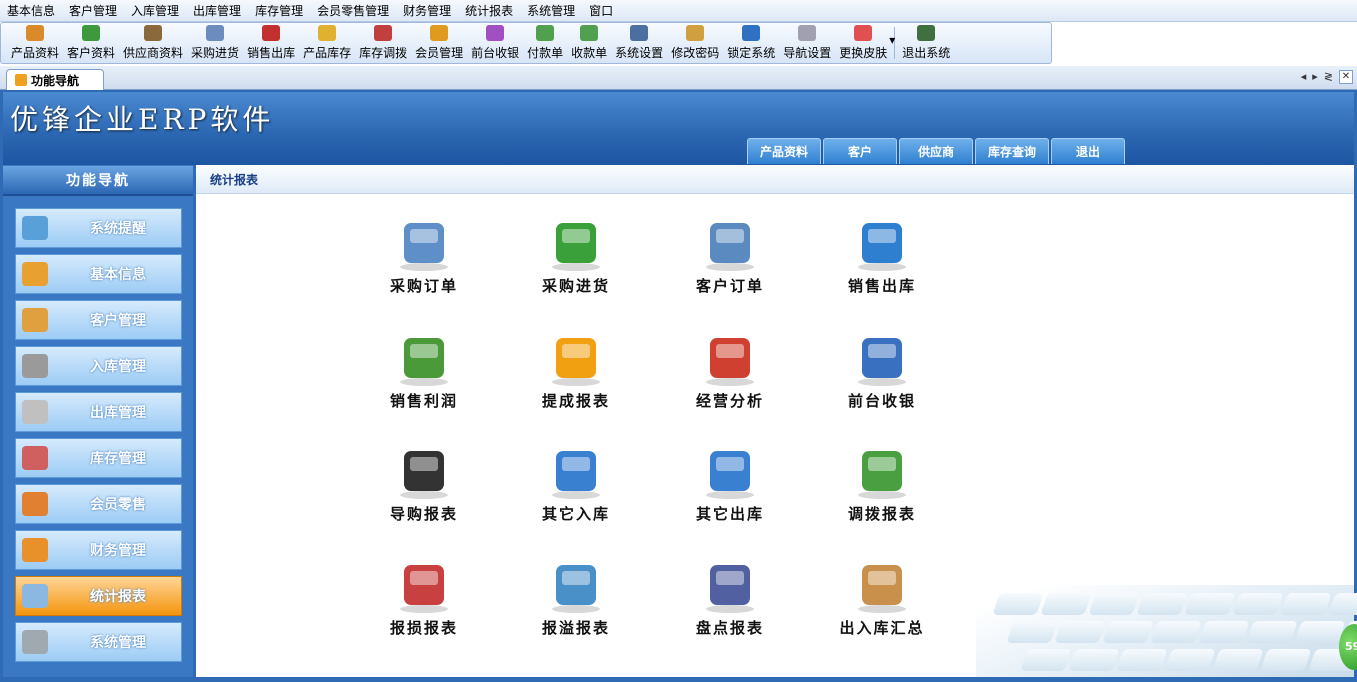 The image size is (1357, 682). I want to click on menu-item-5: 会员零售管理, so click(353, 11).